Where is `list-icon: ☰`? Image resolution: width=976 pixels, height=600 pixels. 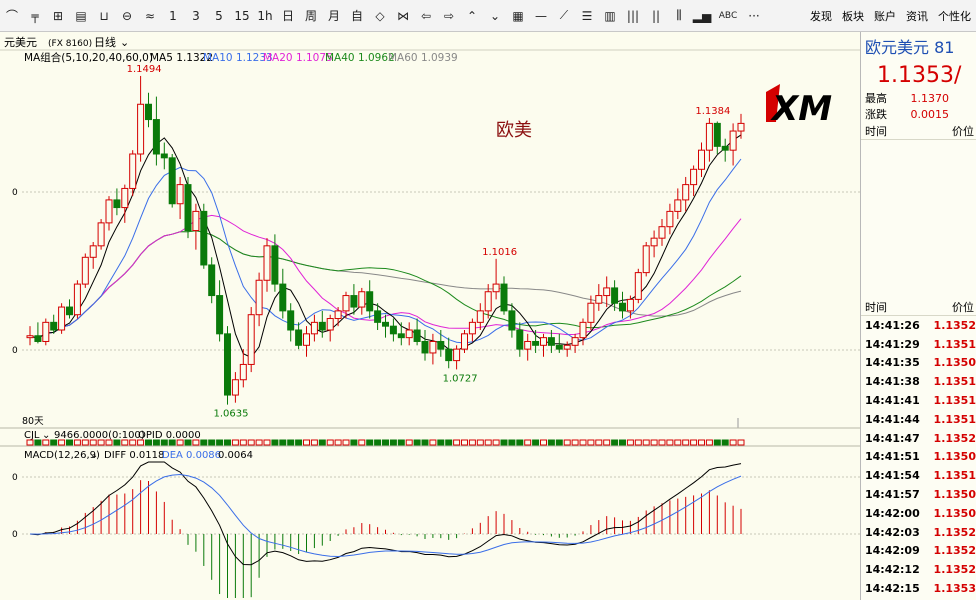 list-icon: ☰ is located at coordinates (587, 16).